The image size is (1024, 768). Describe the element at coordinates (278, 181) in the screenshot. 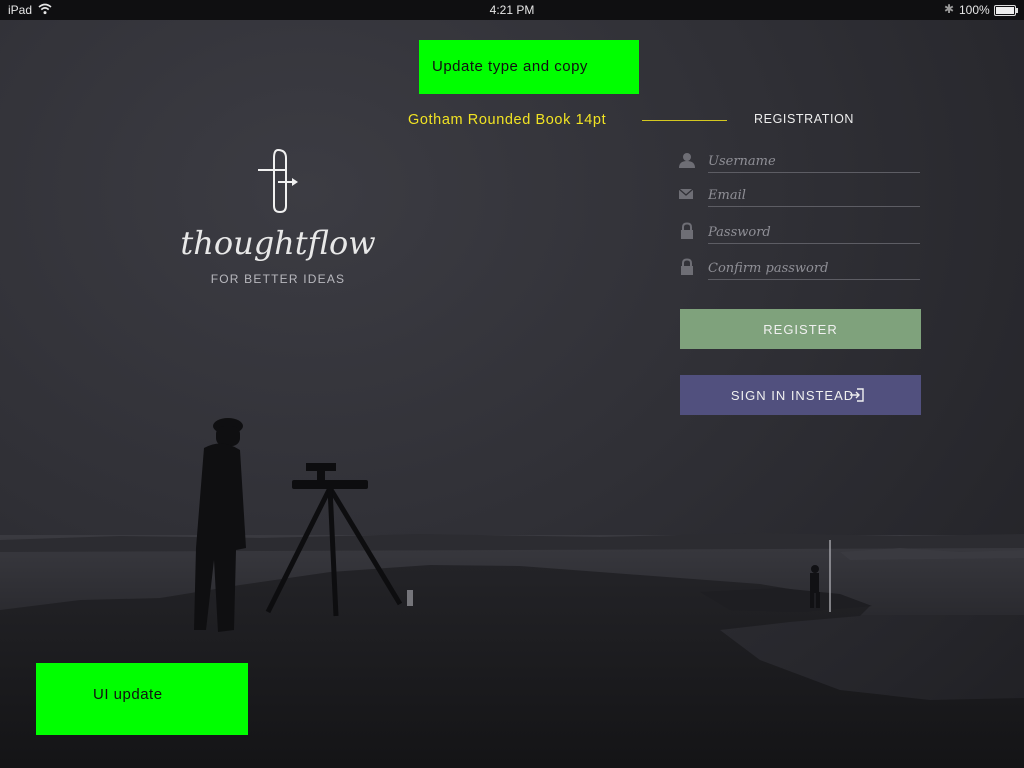

I see `thoughtflow-logo-icon` at that location.